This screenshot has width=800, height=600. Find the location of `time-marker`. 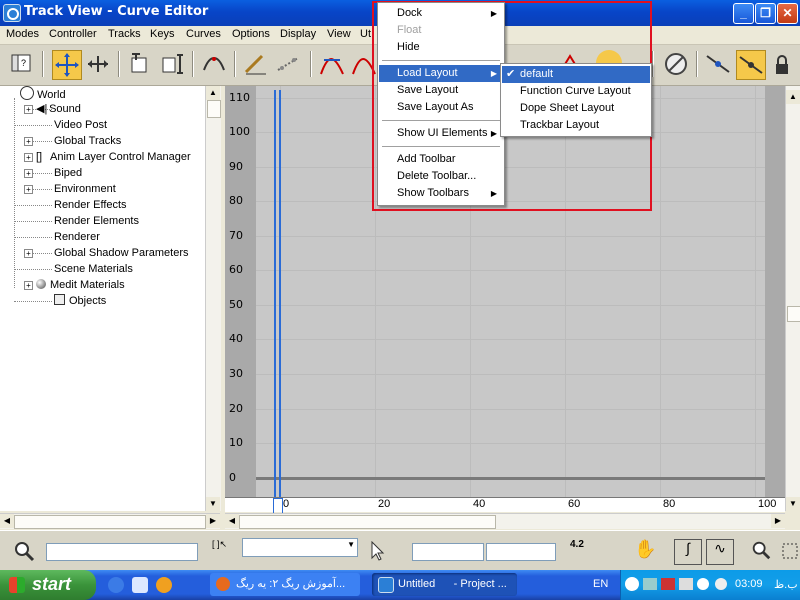

time-marker is located at coordinates (278, 506).